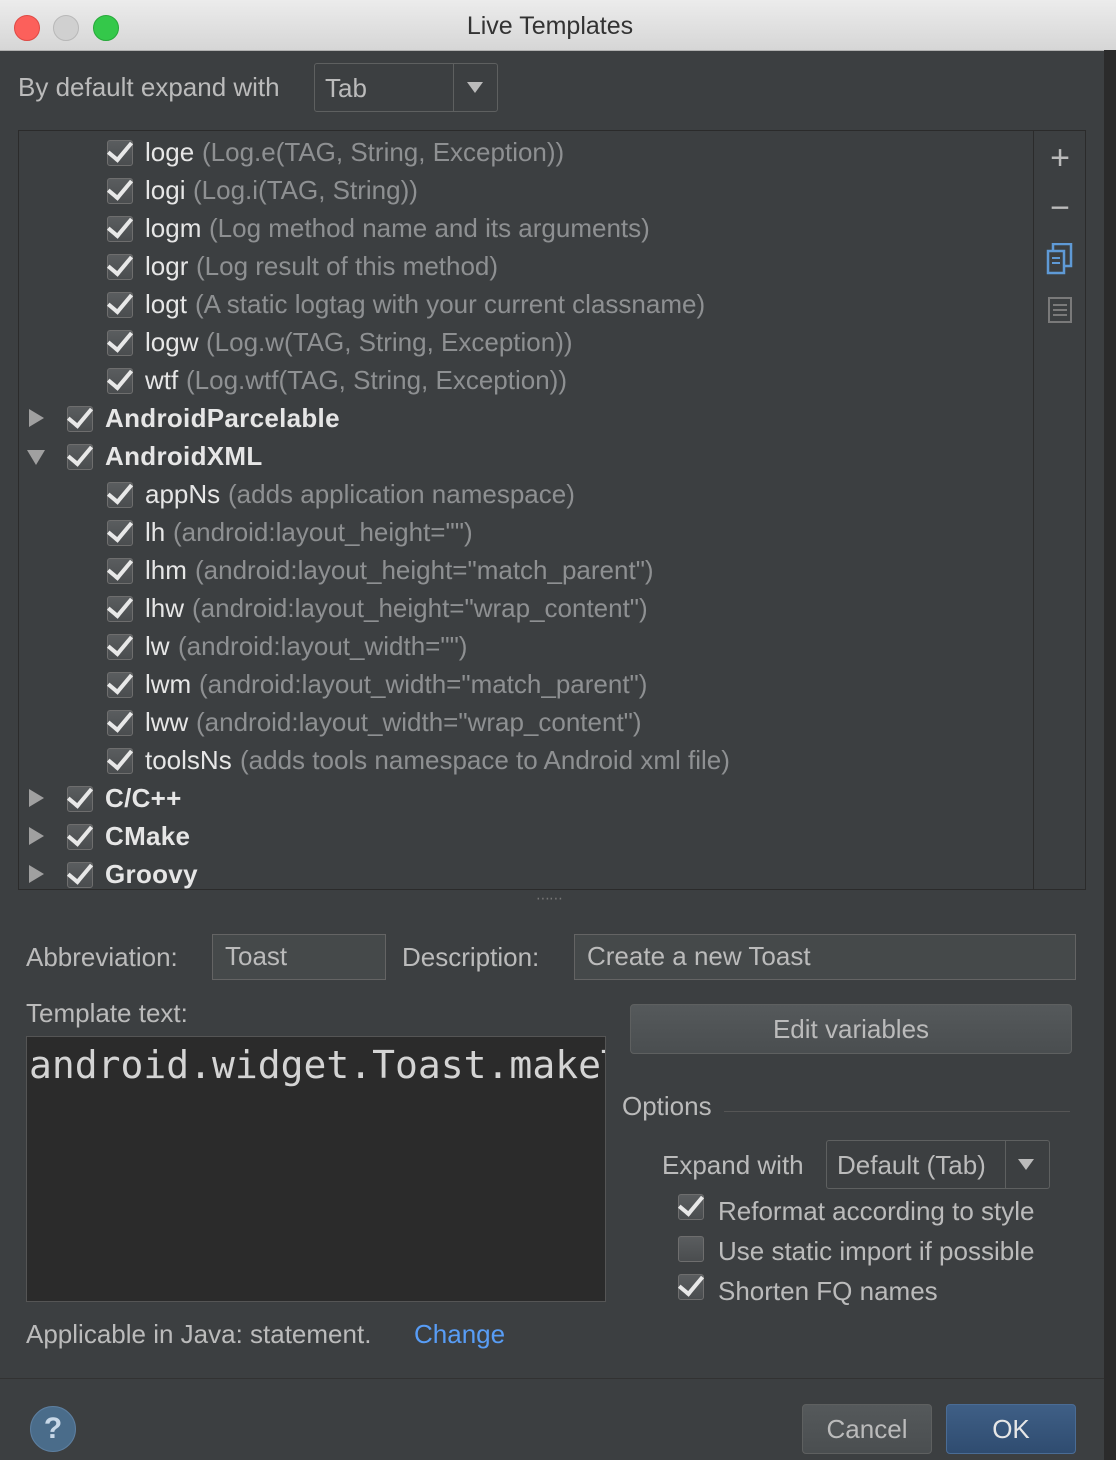 Image resolution: width=1116 pixels, height=1460 pixels. Describe the element at coordinates (549, 898) in the screenshot. I see `splitter-grip-icon: ⋯⋯` at that location.